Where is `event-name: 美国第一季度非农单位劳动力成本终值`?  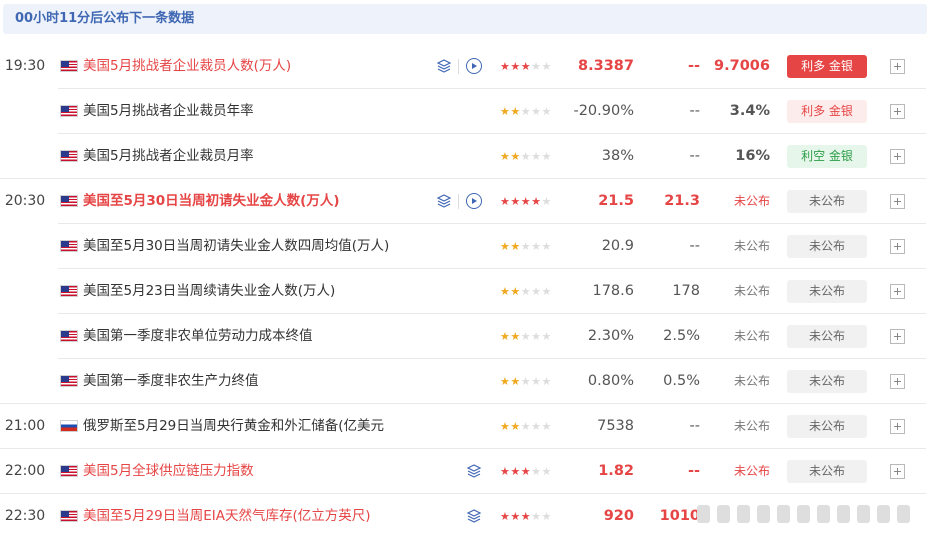
event-name: 美国第一季度非农单位劳动力成本终值 is located at coordinates (198, 336).